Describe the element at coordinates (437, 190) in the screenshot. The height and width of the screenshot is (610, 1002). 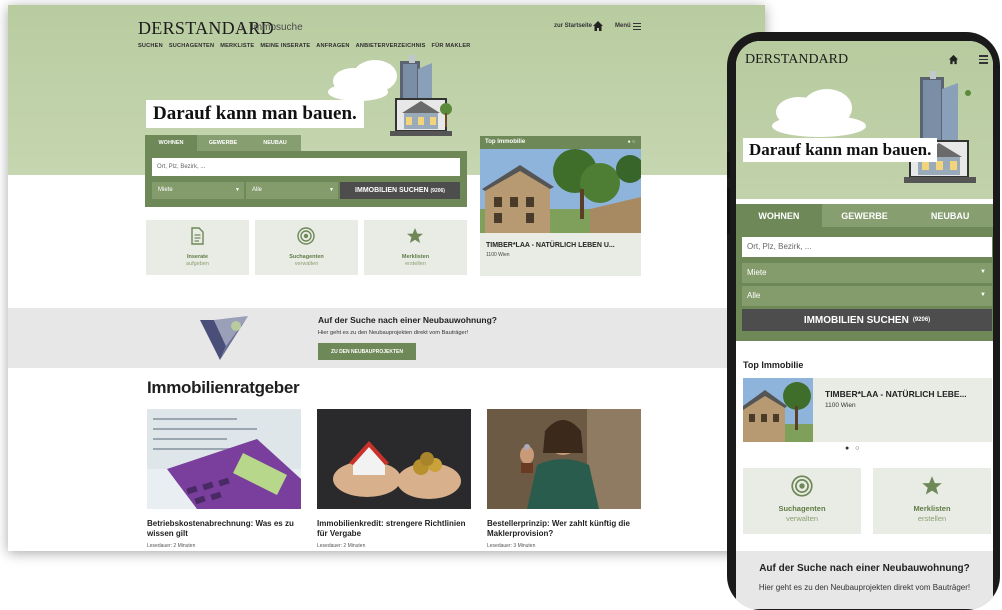
I see `search-count: (9206)` at that location.